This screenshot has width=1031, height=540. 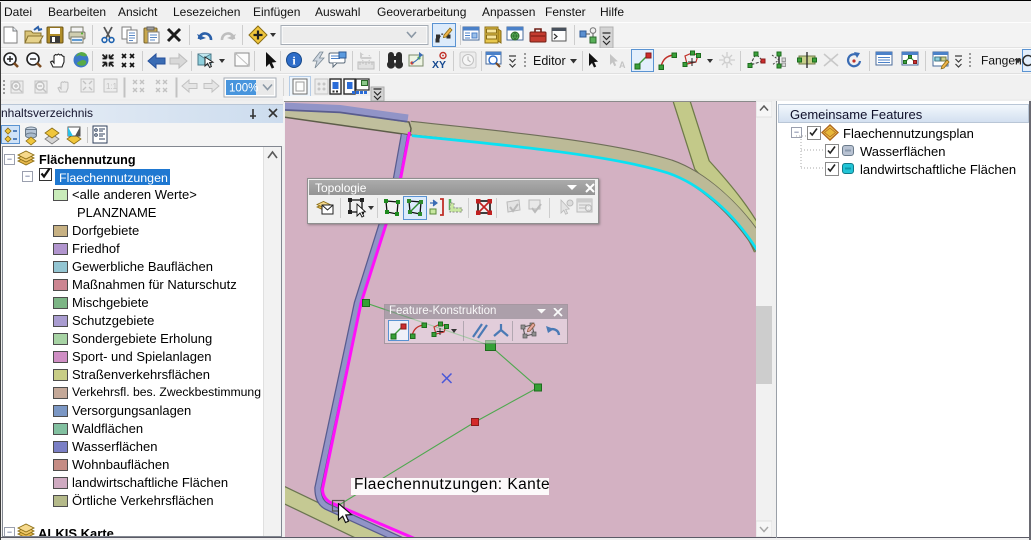 What do you see at coordinates (112, 86) in the screenshot?
I see `svg-text: 1:1` at bounding box center [112, 86].